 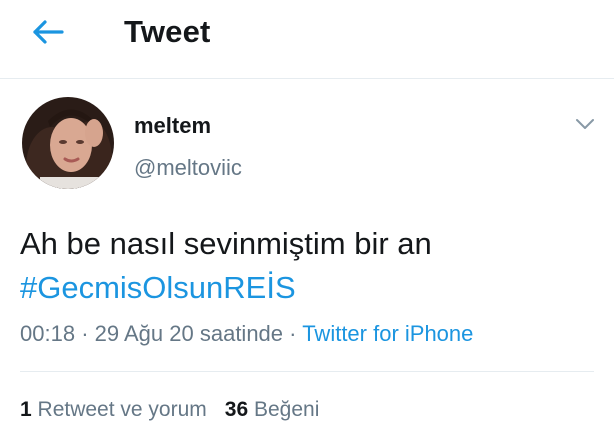 I want to click on author-display-name: meltem, so click(x=172, y=126).